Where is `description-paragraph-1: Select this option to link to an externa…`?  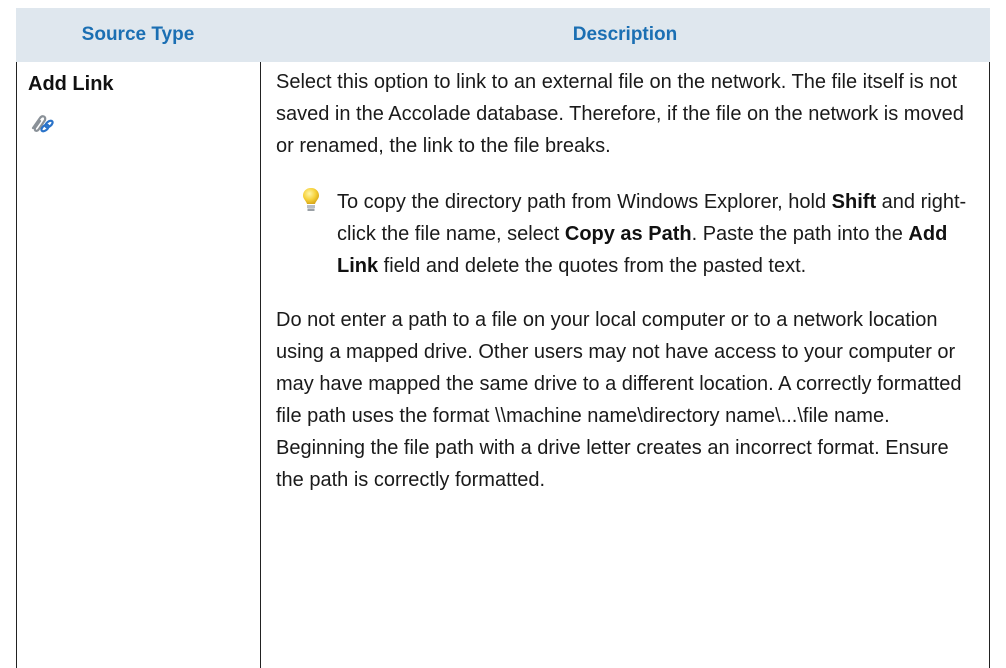
description-paragraph-1: Select this option to link to an externa… is located at coordinates (620, 114).